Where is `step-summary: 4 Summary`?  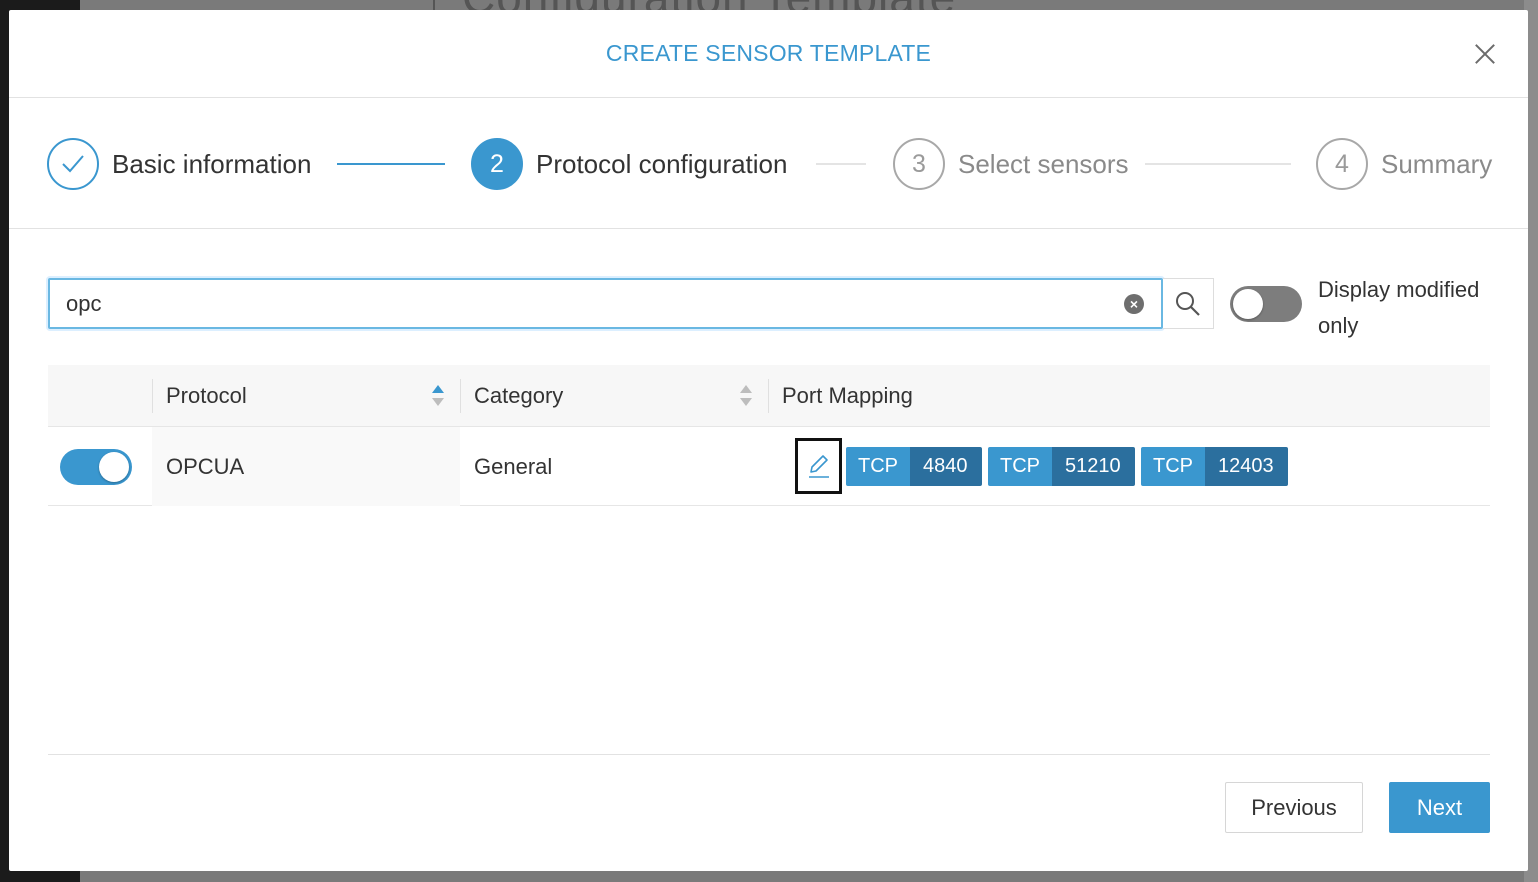
step-summary: 4 Summary is located at coordinates (1404, 164).